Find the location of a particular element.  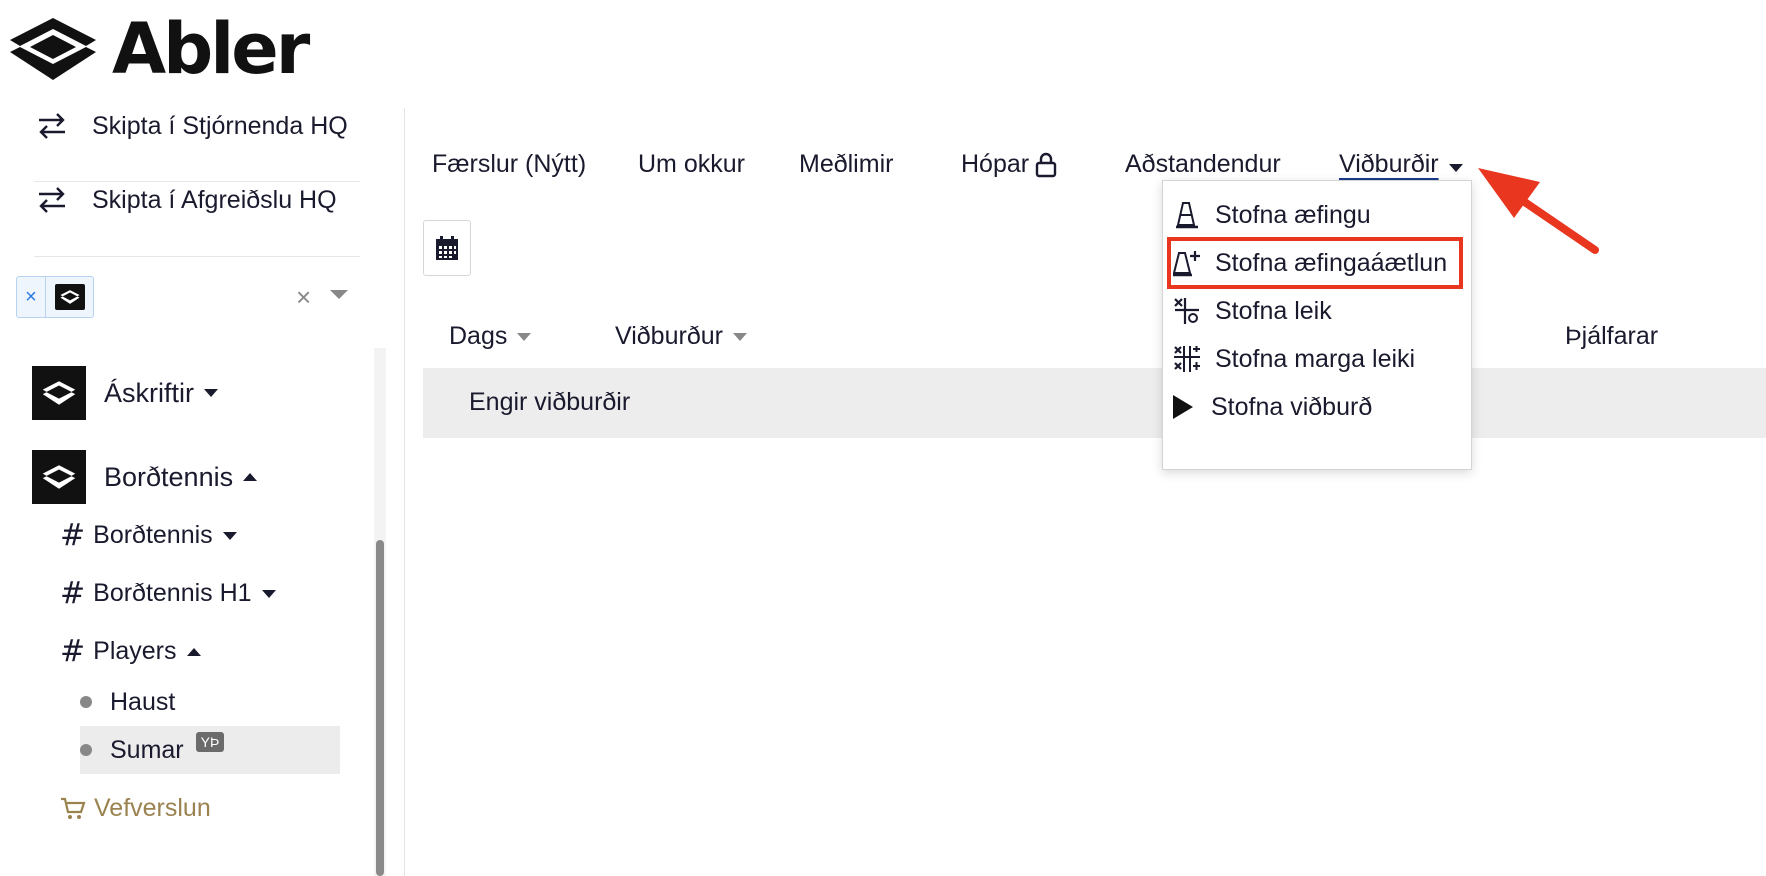

clear-selection-icon: × is located at coordinates (303, 297).